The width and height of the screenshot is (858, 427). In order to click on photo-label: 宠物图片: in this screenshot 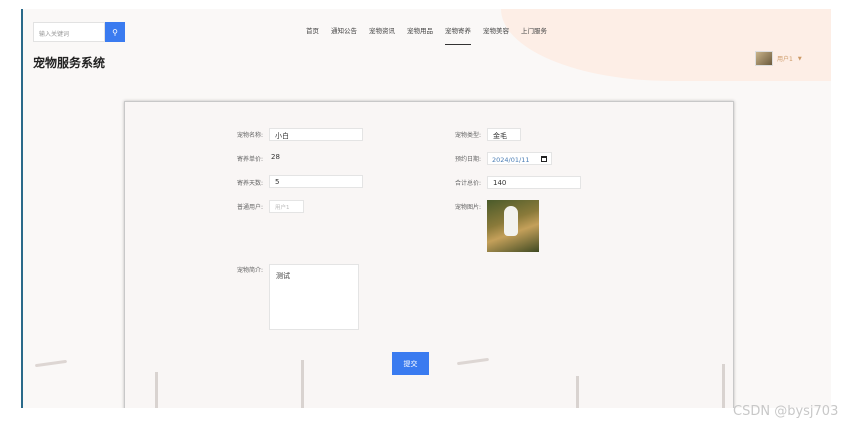, I will do `click(468, 207)`.